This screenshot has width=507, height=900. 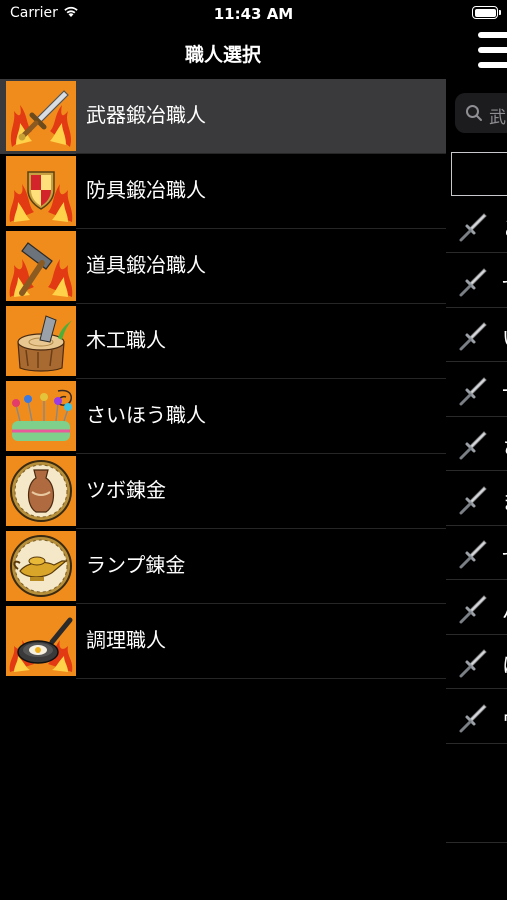 I want to click on pot-icon, so click(x=41, y=491).